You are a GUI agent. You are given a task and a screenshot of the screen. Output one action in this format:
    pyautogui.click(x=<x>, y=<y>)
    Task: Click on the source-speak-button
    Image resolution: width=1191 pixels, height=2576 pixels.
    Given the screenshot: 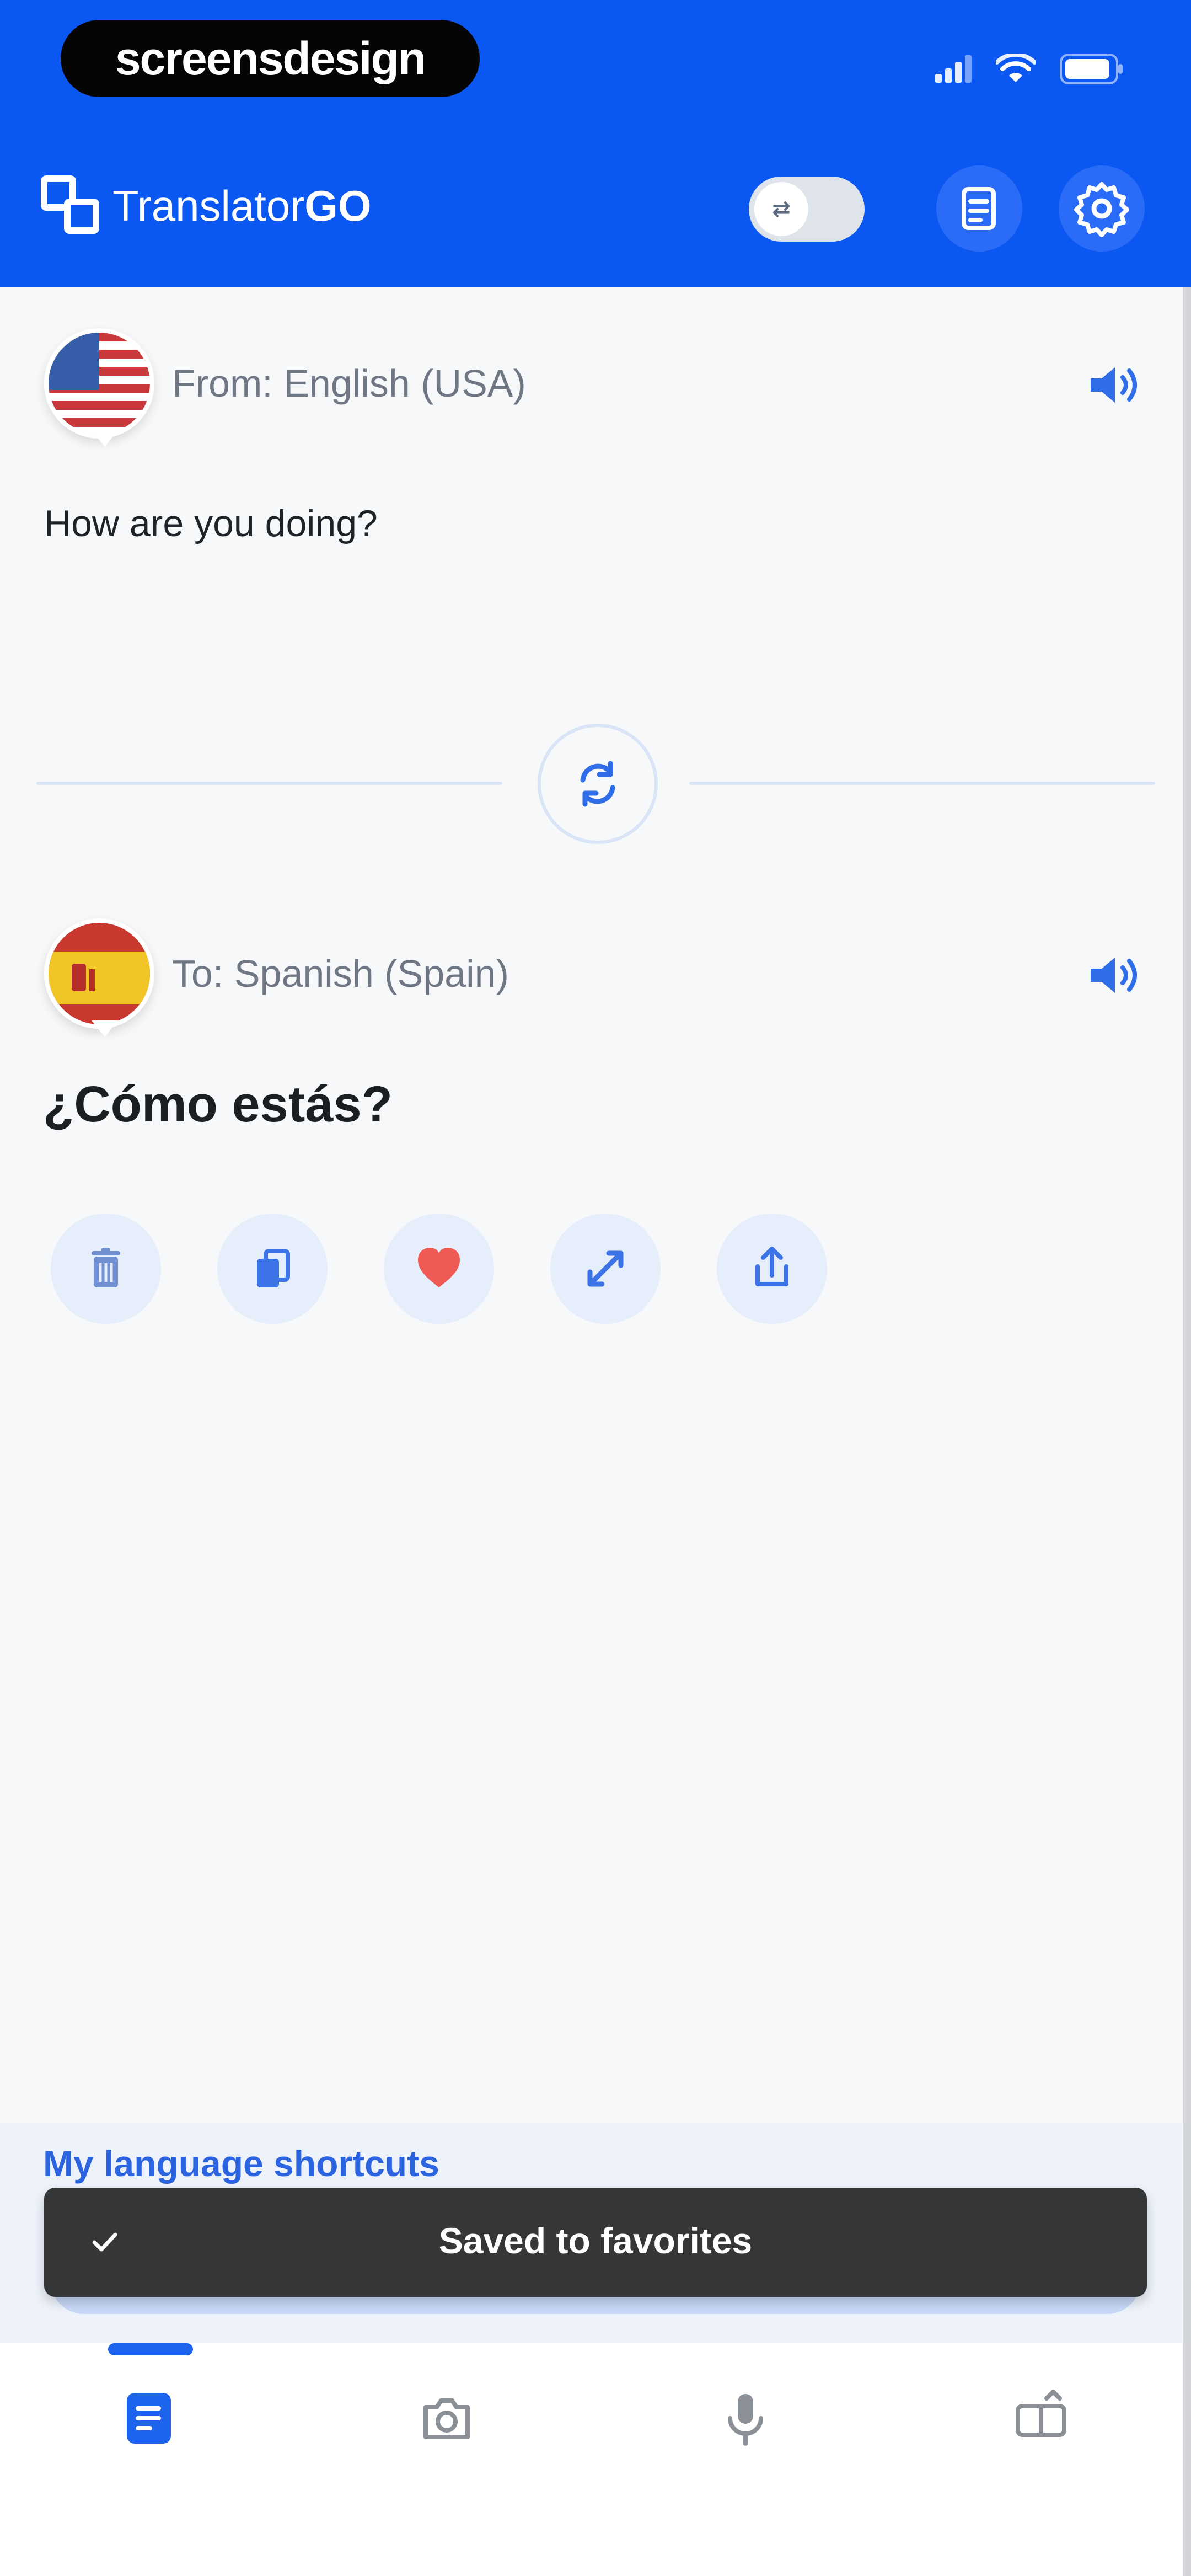 What is the action you would take?
    pyautogui.click(x=1114, y=385)
    